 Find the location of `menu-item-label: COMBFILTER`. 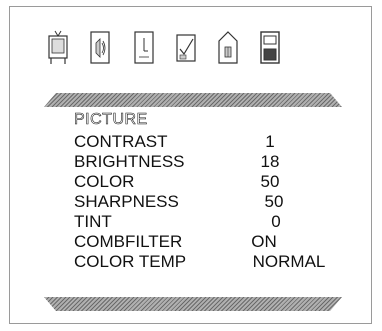

menu-item-label: COMBFILTER is located at coordinates (128, 241).